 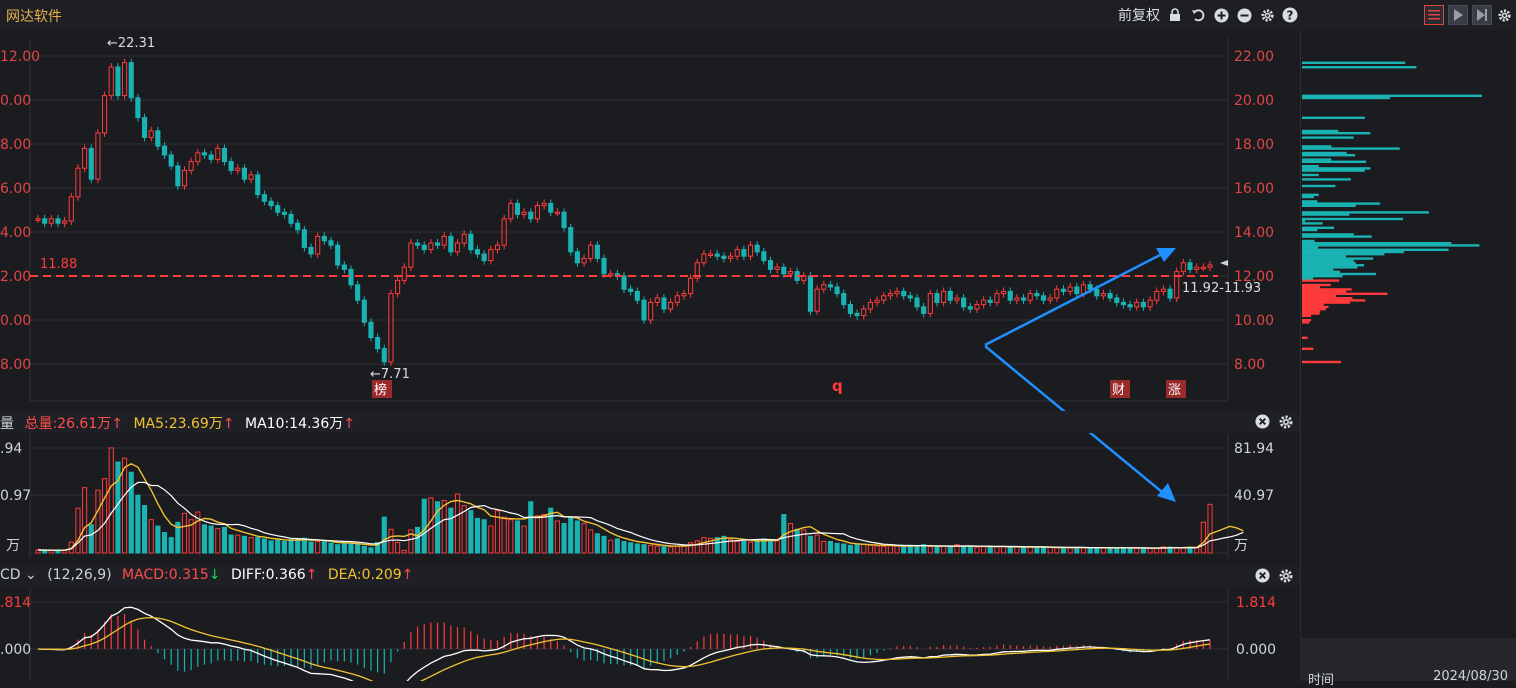 What do you see at coordinates (15, 233) in the screenshot?
I see `y-tick-left: 4.00` at bounding box center [15, 233].